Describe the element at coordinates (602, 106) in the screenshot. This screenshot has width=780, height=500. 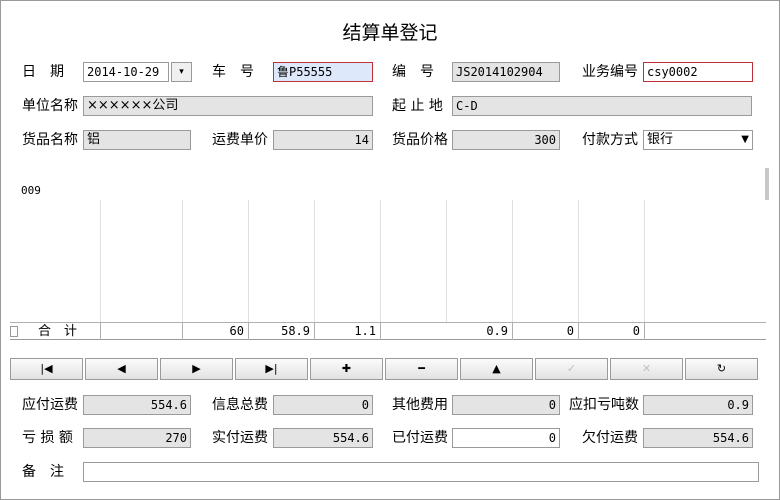
I see `route-field: C-D` at that location.